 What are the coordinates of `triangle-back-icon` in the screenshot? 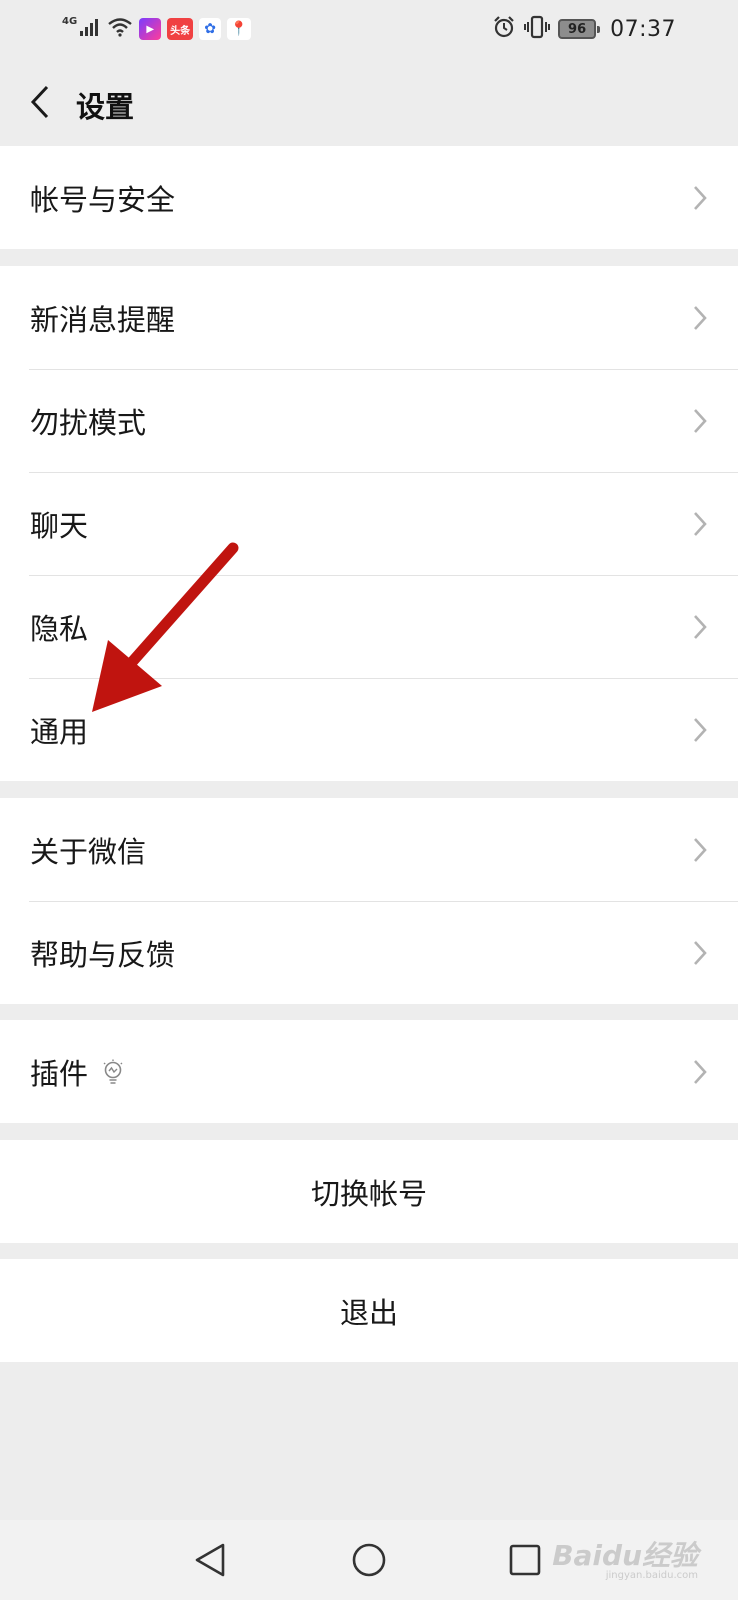 It's located at (210, 1560).